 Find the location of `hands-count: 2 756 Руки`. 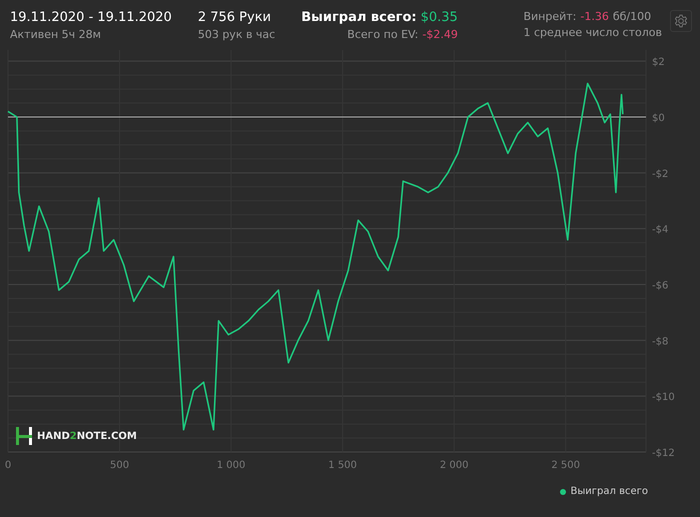

hands-count: 2 756 Руки is located at coordinates (235, 17).